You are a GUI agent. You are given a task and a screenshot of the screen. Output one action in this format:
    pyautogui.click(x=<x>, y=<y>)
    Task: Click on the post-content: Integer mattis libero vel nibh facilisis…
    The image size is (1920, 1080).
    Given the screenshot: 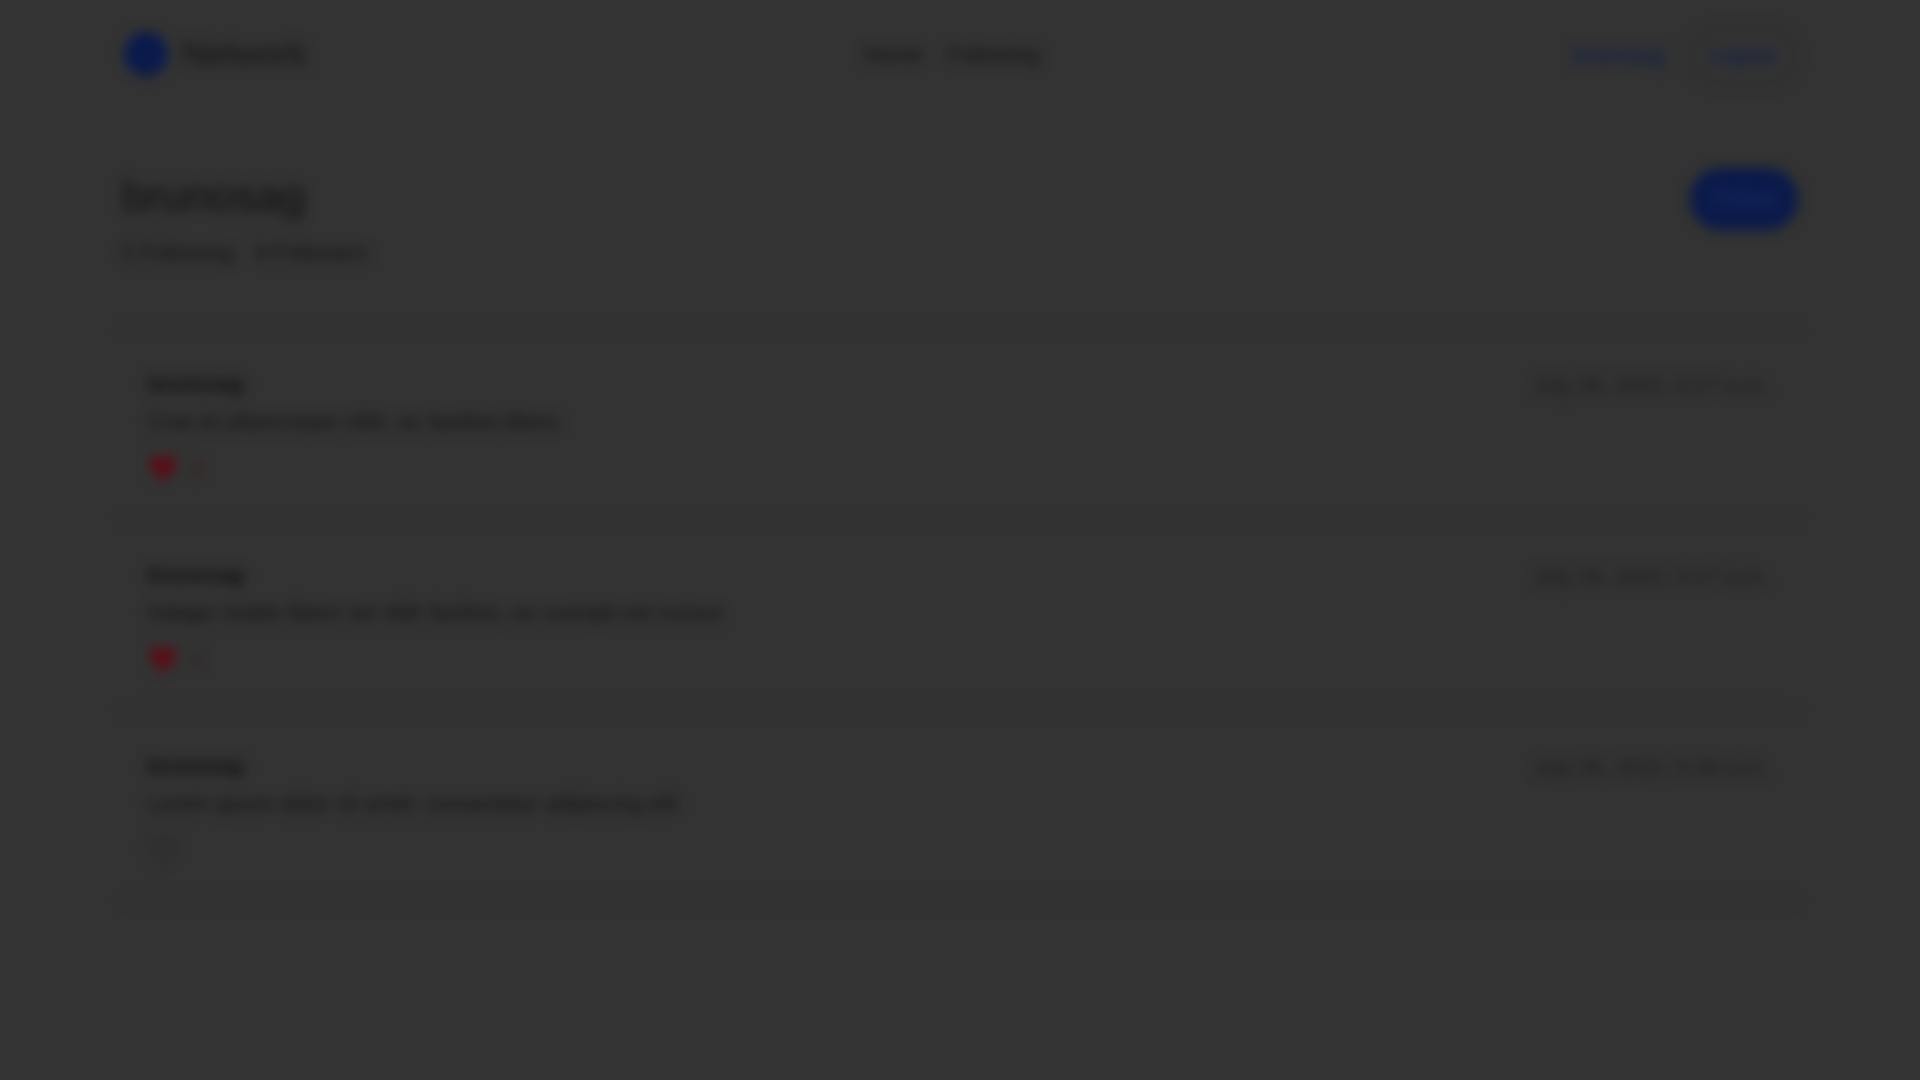 What is the action you would take?
    pyautogui.click(x=435, y=612)
    